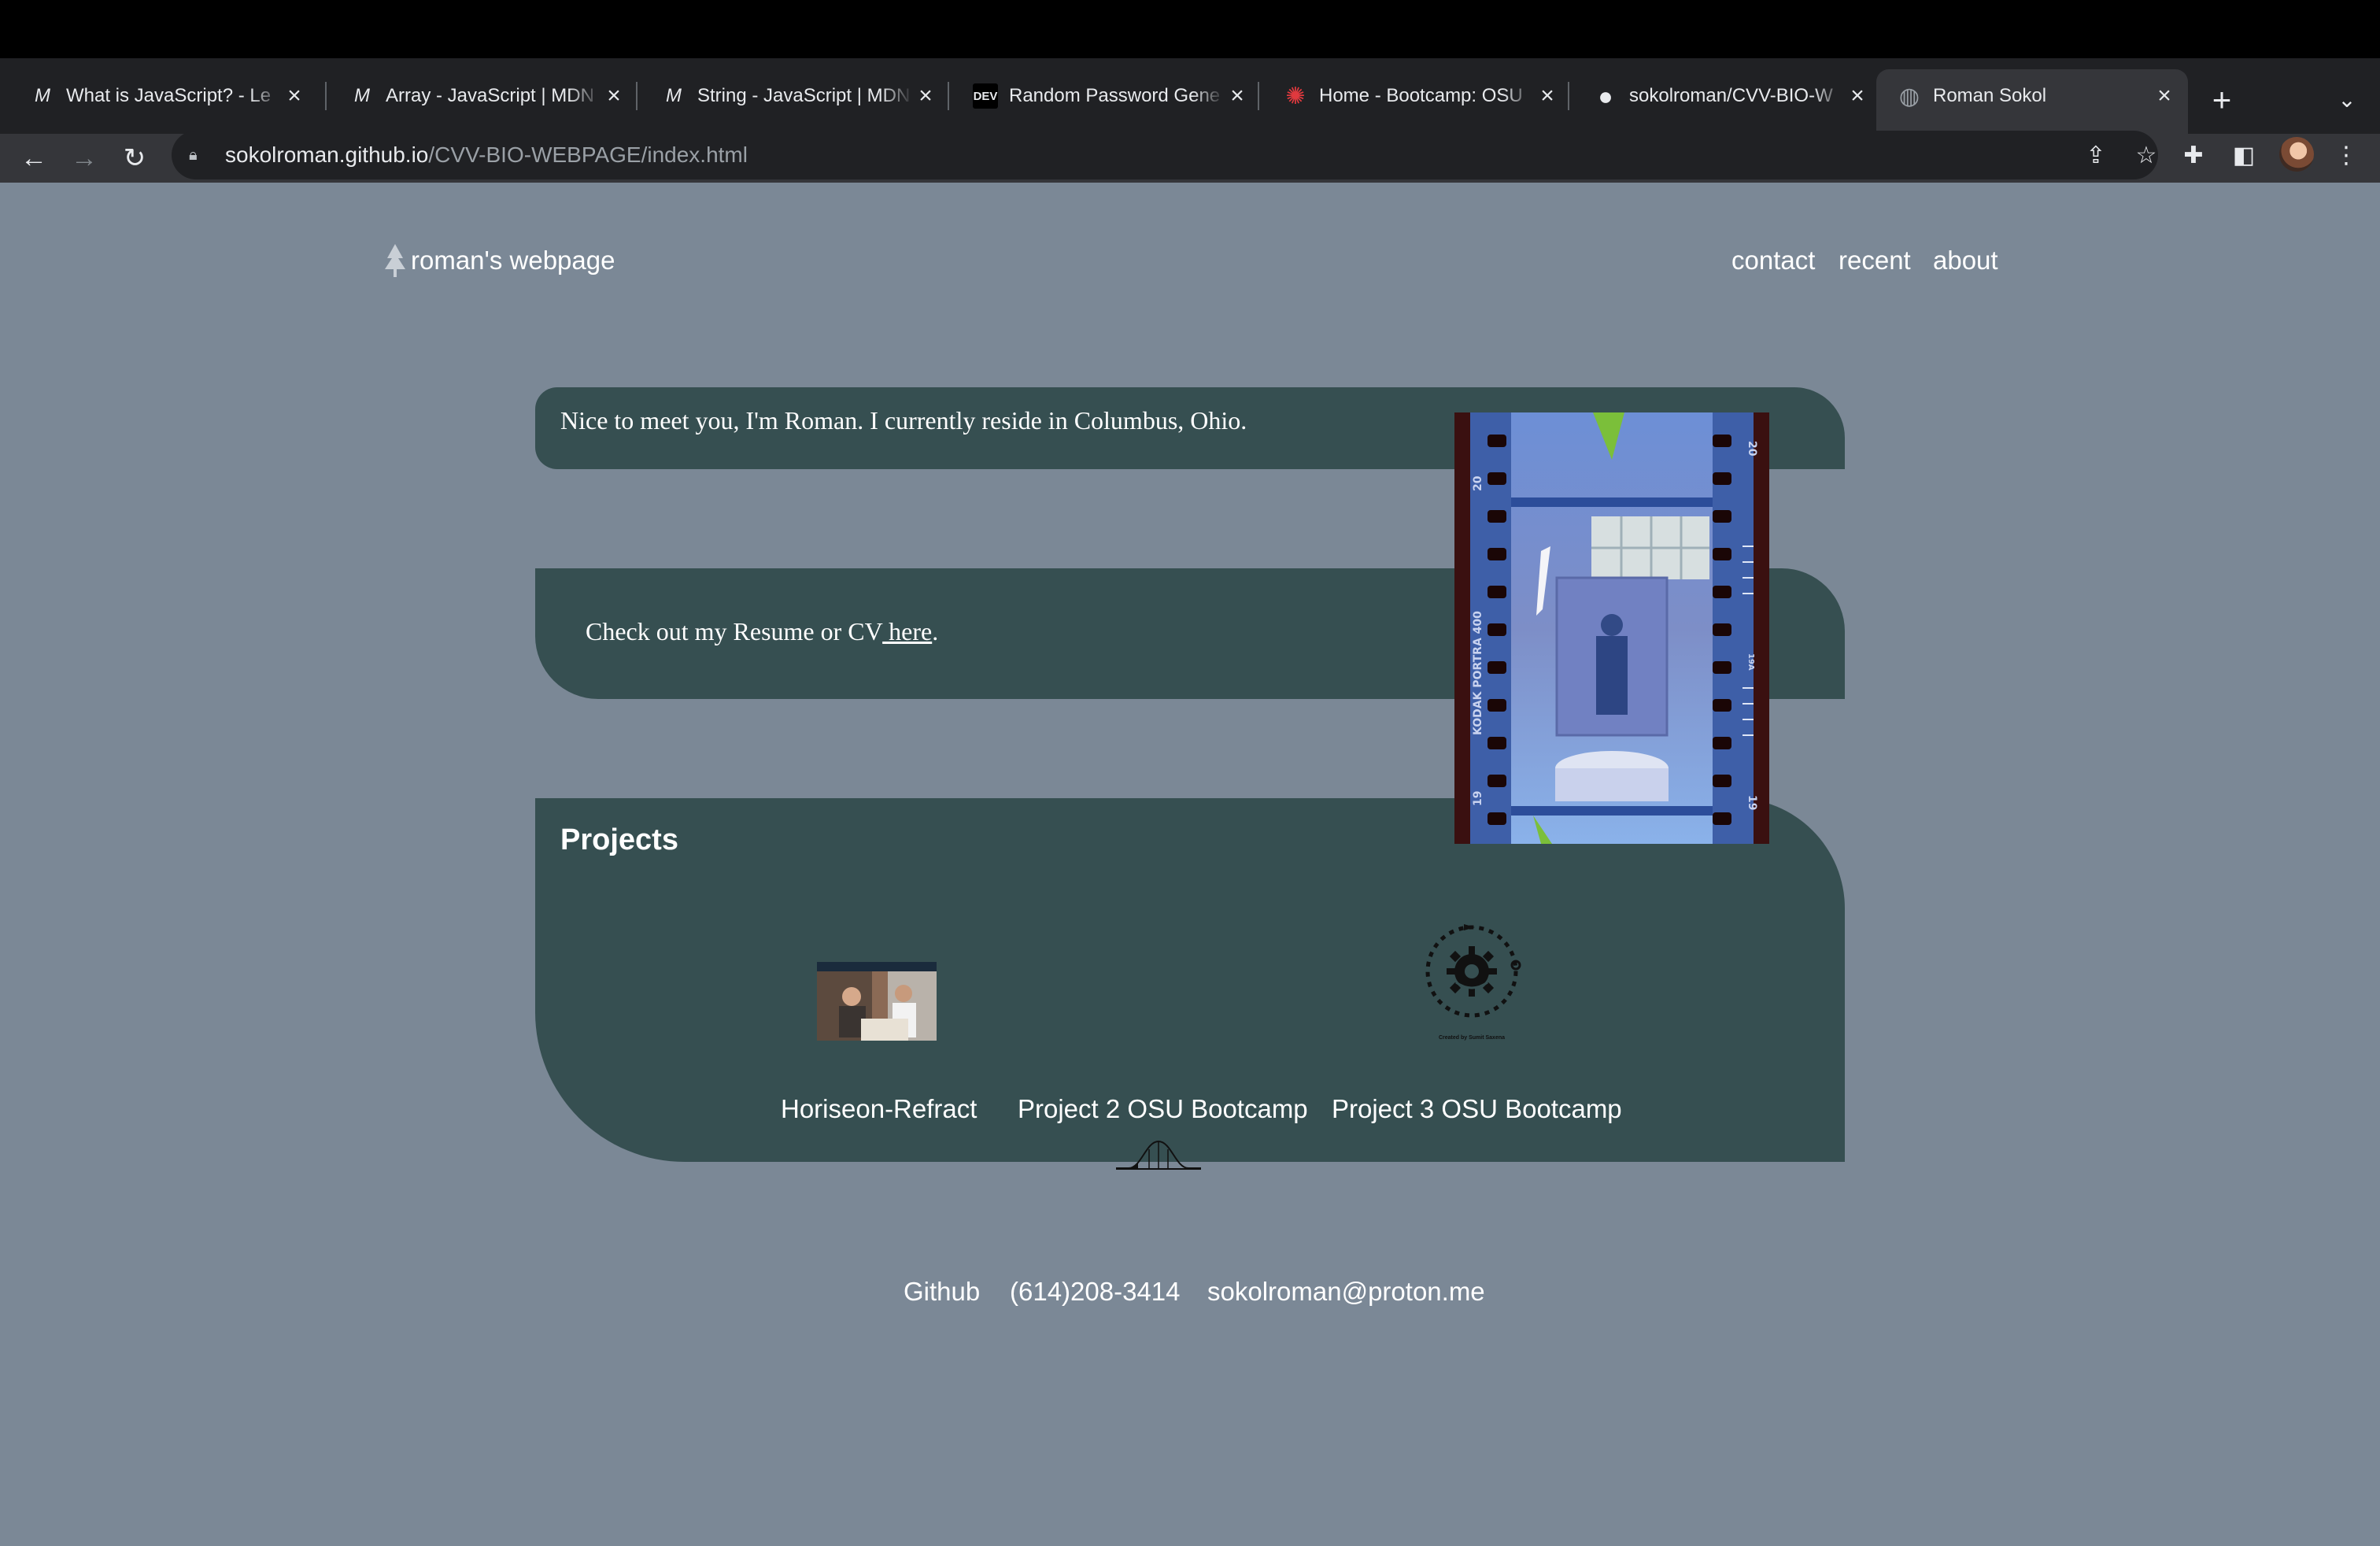  Describe the element at coordinates (1163, 1109) in the screenshot. I see `project-link-project-2: Project 2 OSU Bootcamp` at that location.